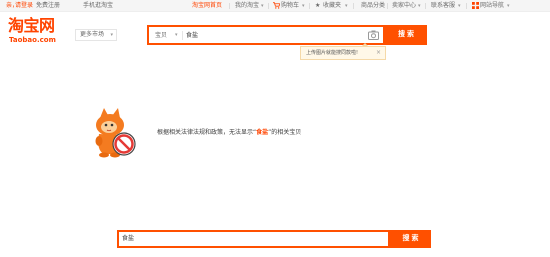  Describe the element at coordinates (378, 53) in the screenshot. I see `close-icon: ×` at that location.